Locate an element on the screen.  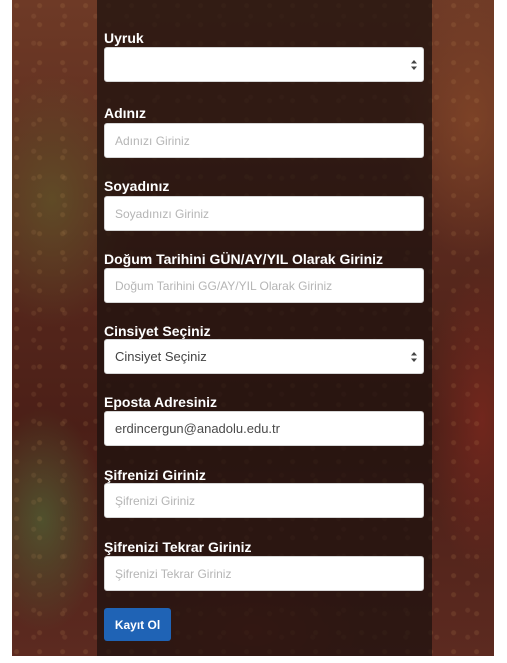
nationality-label: Uyruk is located at coordinates (124, 38).